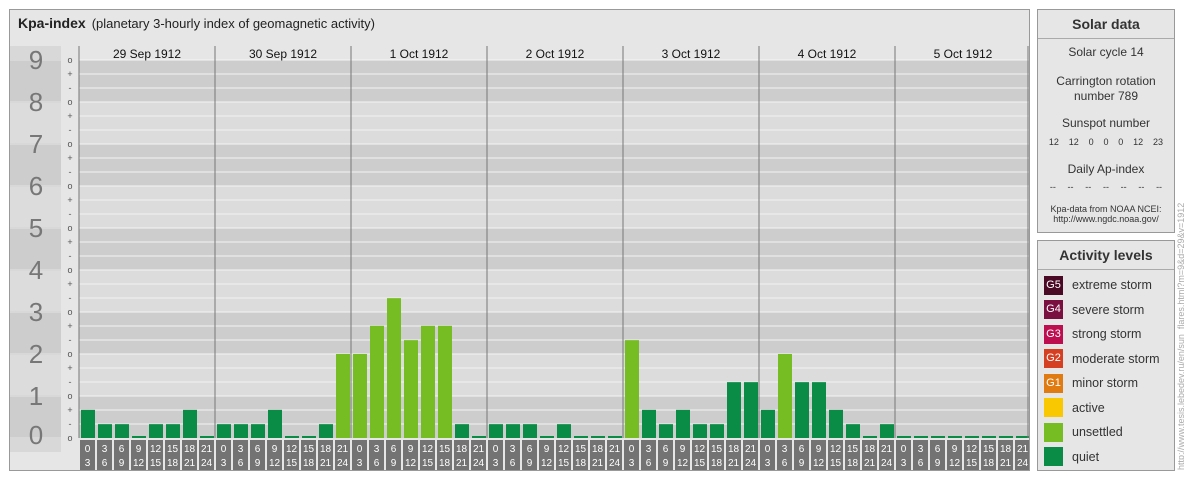  Describe the element at coordinates (1088, 407) in the screenshot. I see `legend-label: active` at that location.